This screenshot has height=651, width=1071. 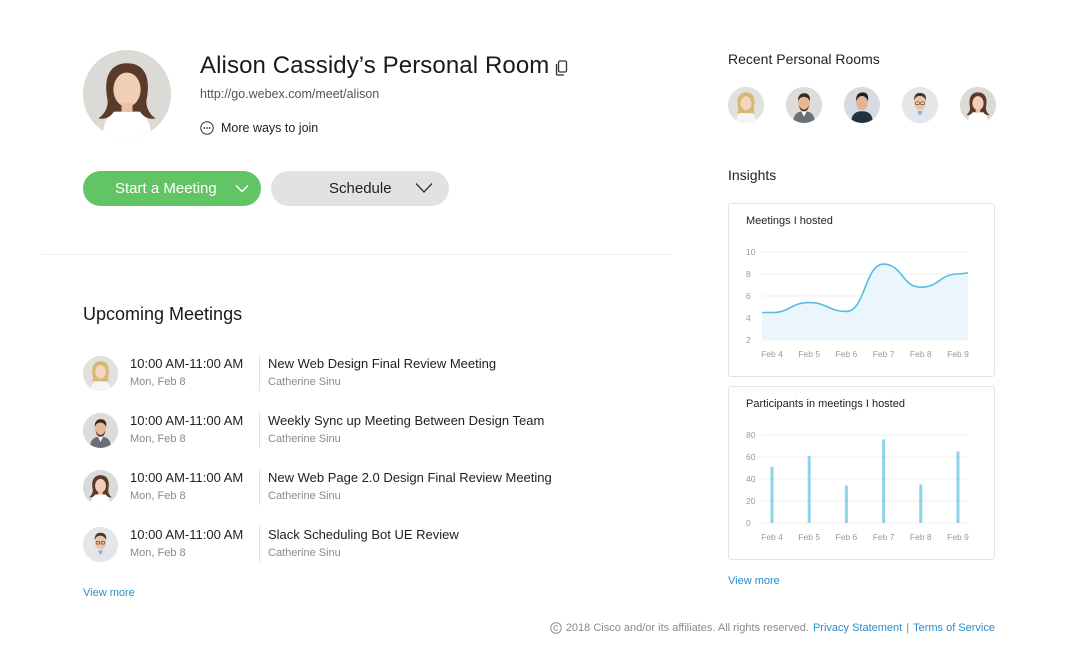 I want to click on start-meeting-button: Start a Meeting, so click(x=172, y=188).